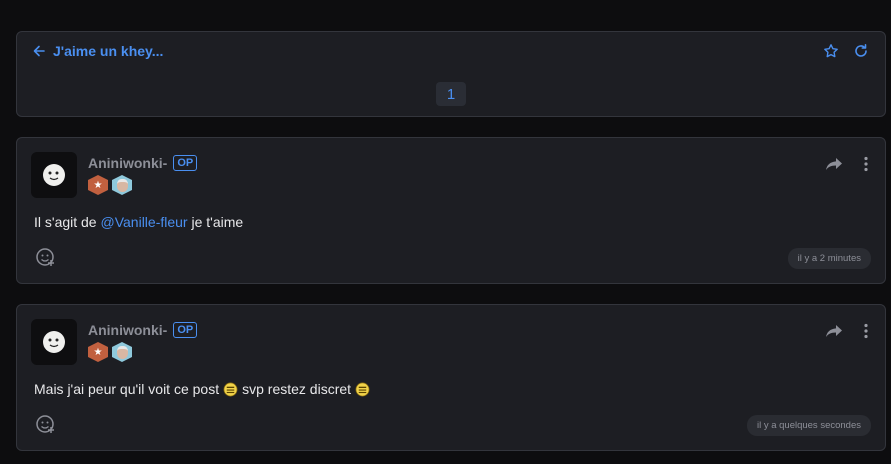  What do you see at coordinates (829, 258) in the screenshot?
I see `timestamp: il y a 2 minutes` at bounding box center [829, 258].